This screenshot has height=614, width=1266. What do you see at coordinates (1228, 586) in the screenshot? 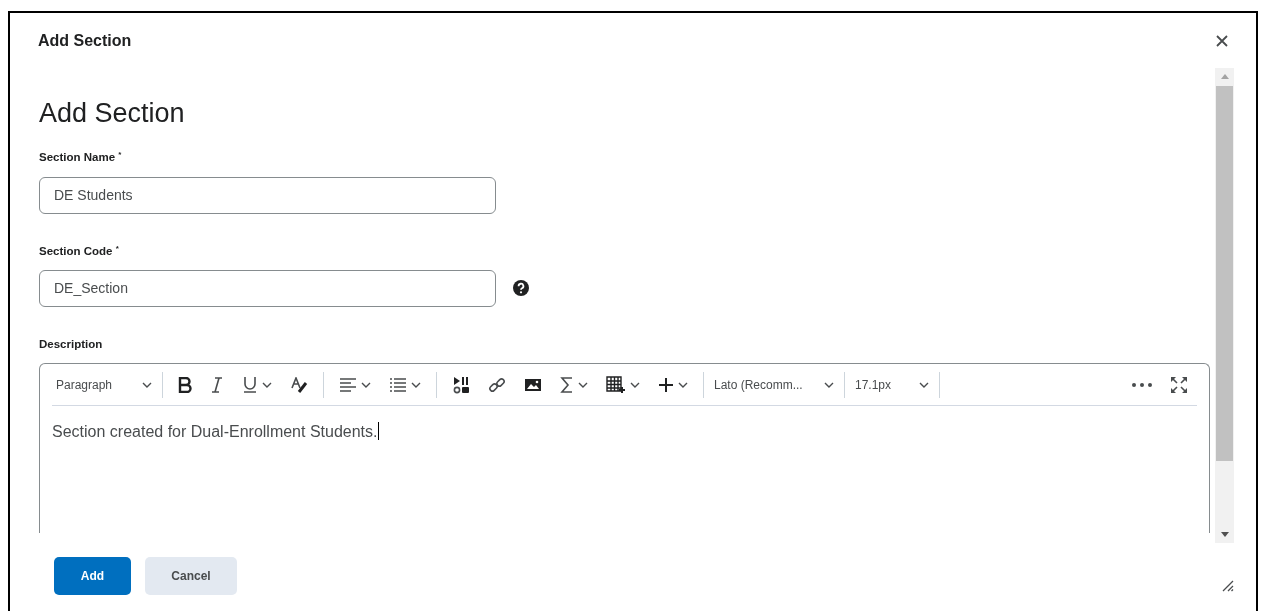
I see `resize-grip-icon` at bounding box center [1228, 586].